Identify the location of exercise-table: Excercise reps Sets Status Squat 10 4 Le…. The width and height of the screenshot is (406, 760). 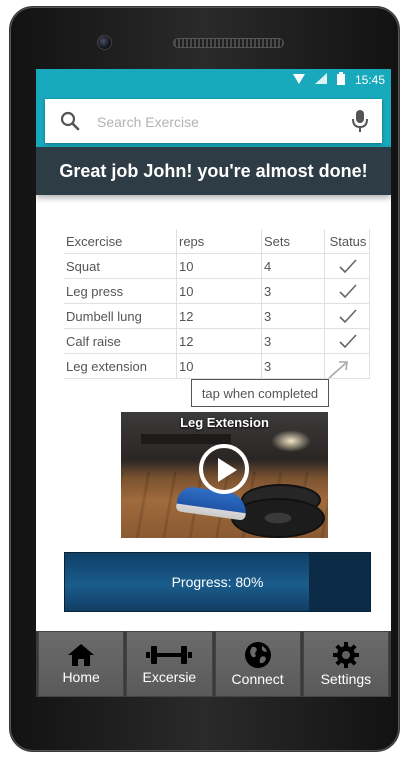
(217, 304).